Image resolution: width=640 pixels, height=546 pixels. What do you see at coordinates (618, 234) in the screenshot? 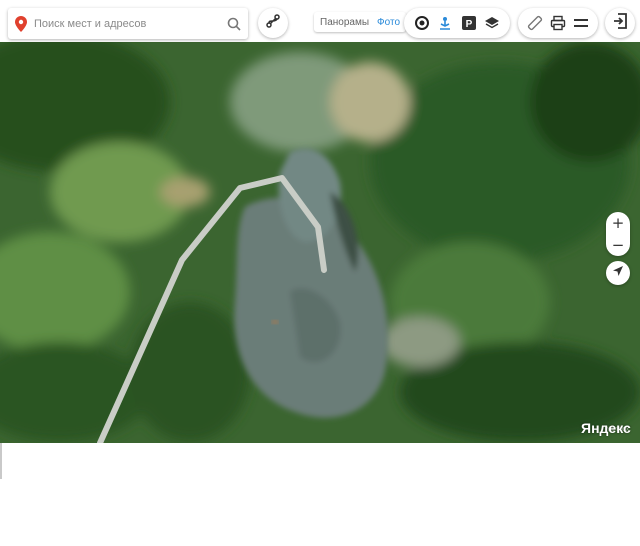
I see `zoom-control: + −` at bounding box center [618, 234].